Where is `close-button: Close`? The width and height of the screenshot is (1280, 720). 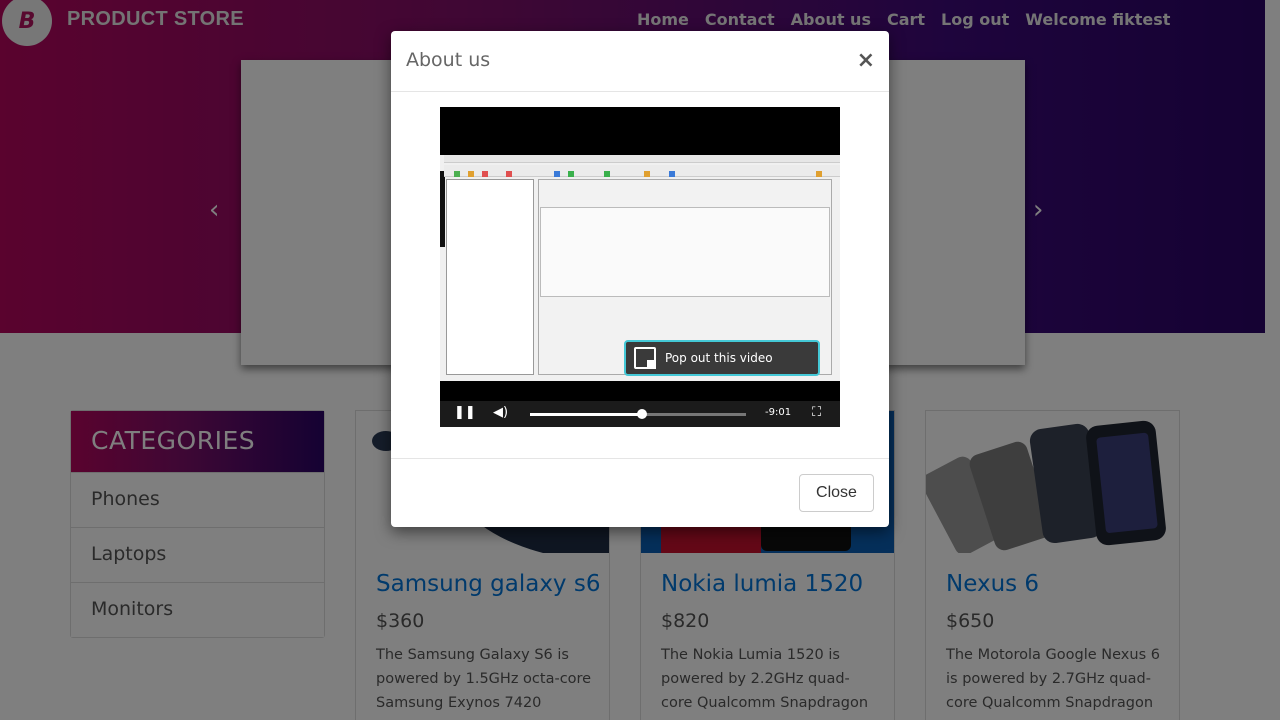
close-button: Close is located at coordinates (836, 493).